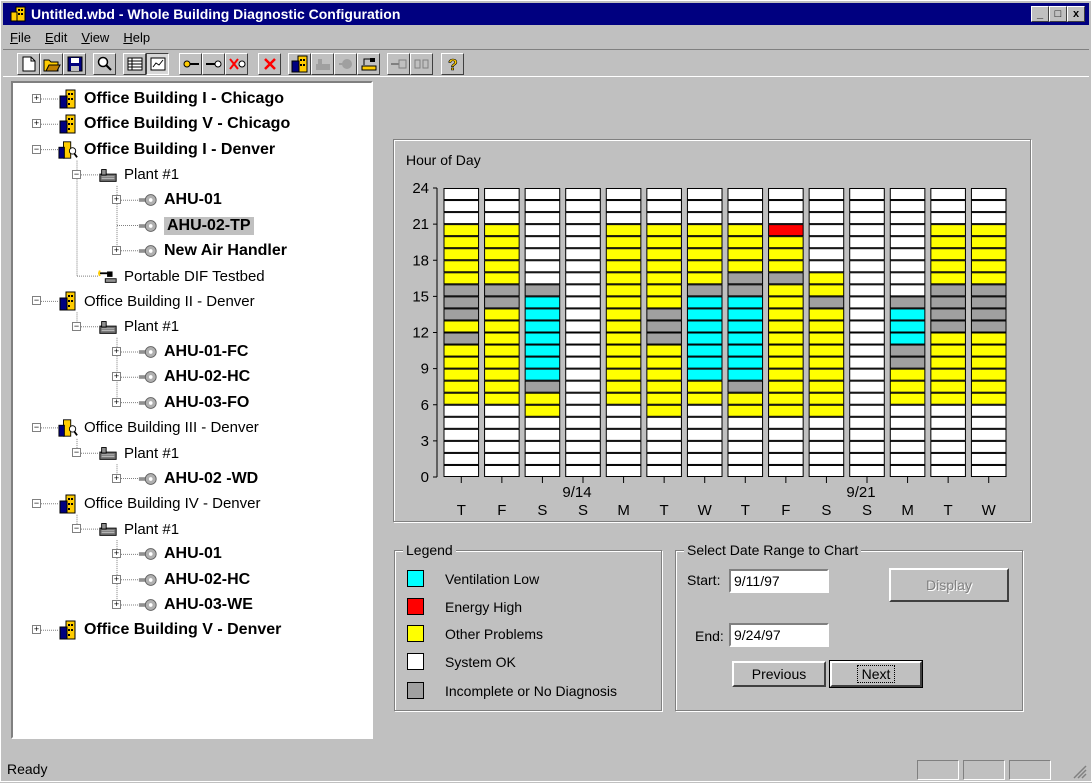 This screenshot has height=783, width=1092. I want to click on tree-item-label: Office Building IV - Denver, so click(172, 504).